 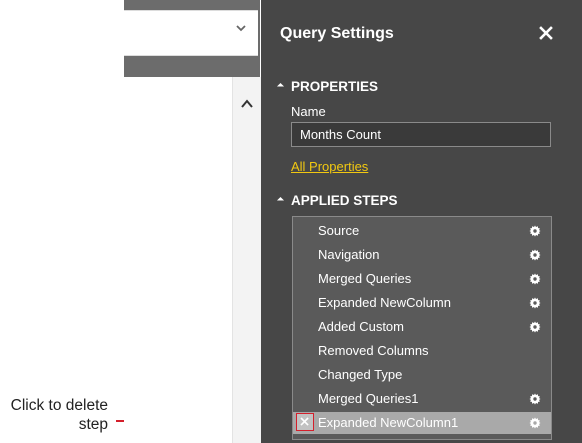 I want to click on step-label: Navigation, so click(x=349, y=254).